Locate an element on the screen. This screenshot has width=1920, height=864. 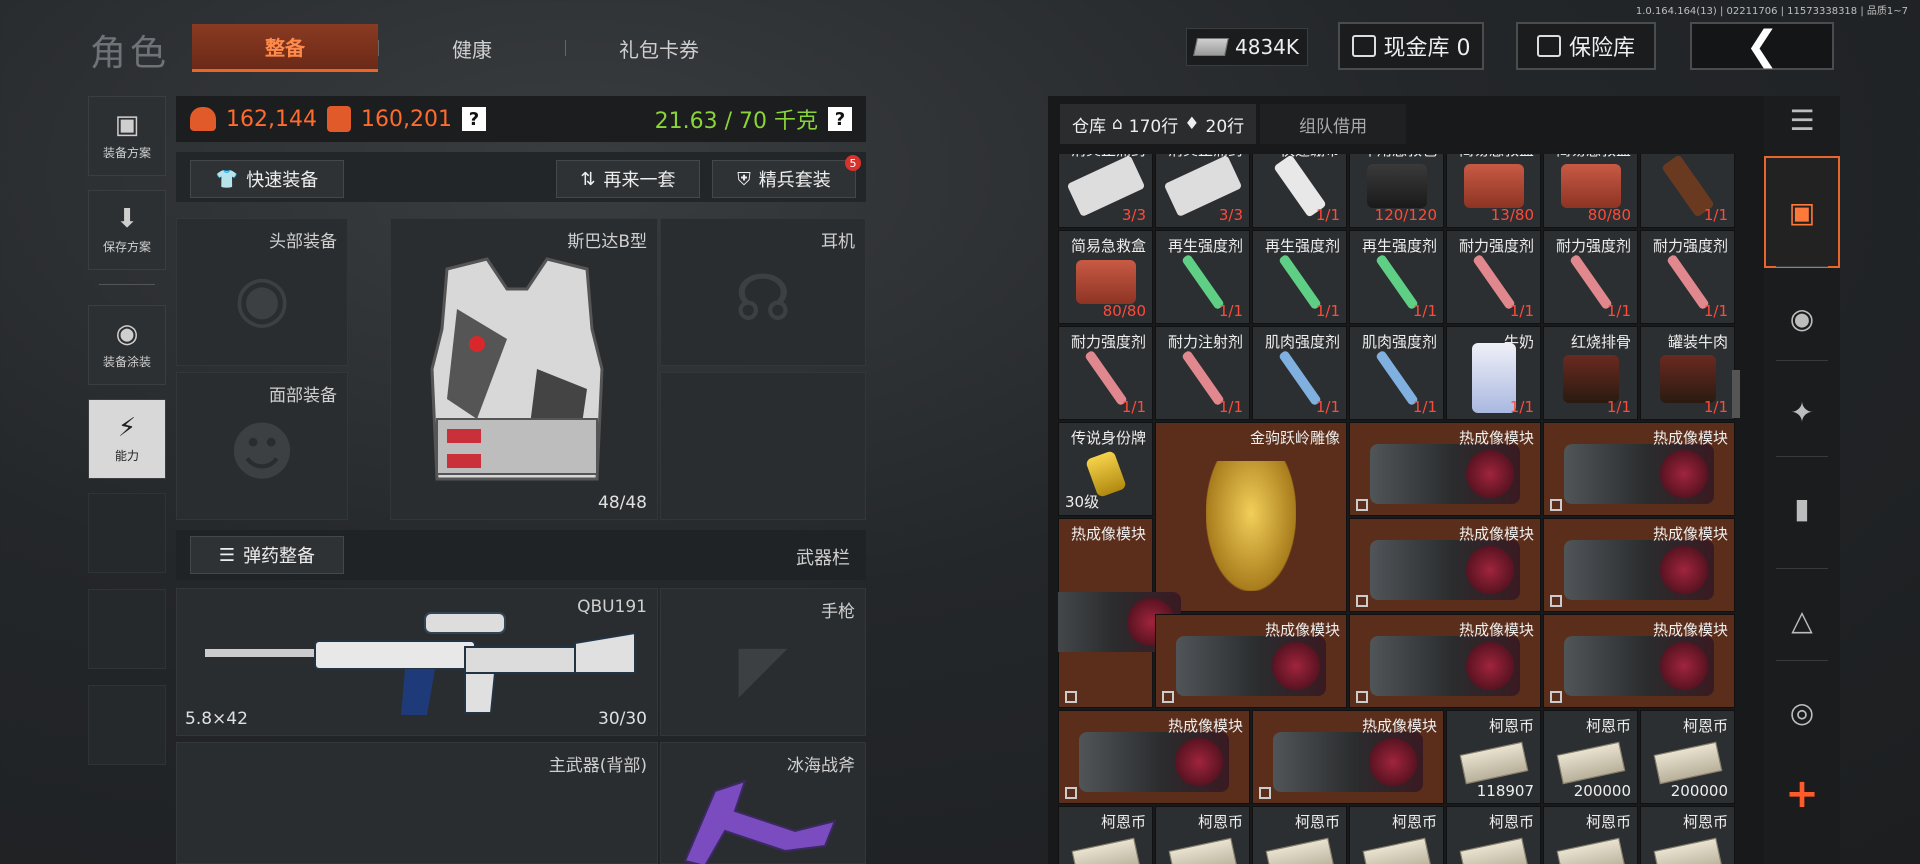
stash-item: 罐装牛肉 1/1 is located at coordinates (1687, 373).